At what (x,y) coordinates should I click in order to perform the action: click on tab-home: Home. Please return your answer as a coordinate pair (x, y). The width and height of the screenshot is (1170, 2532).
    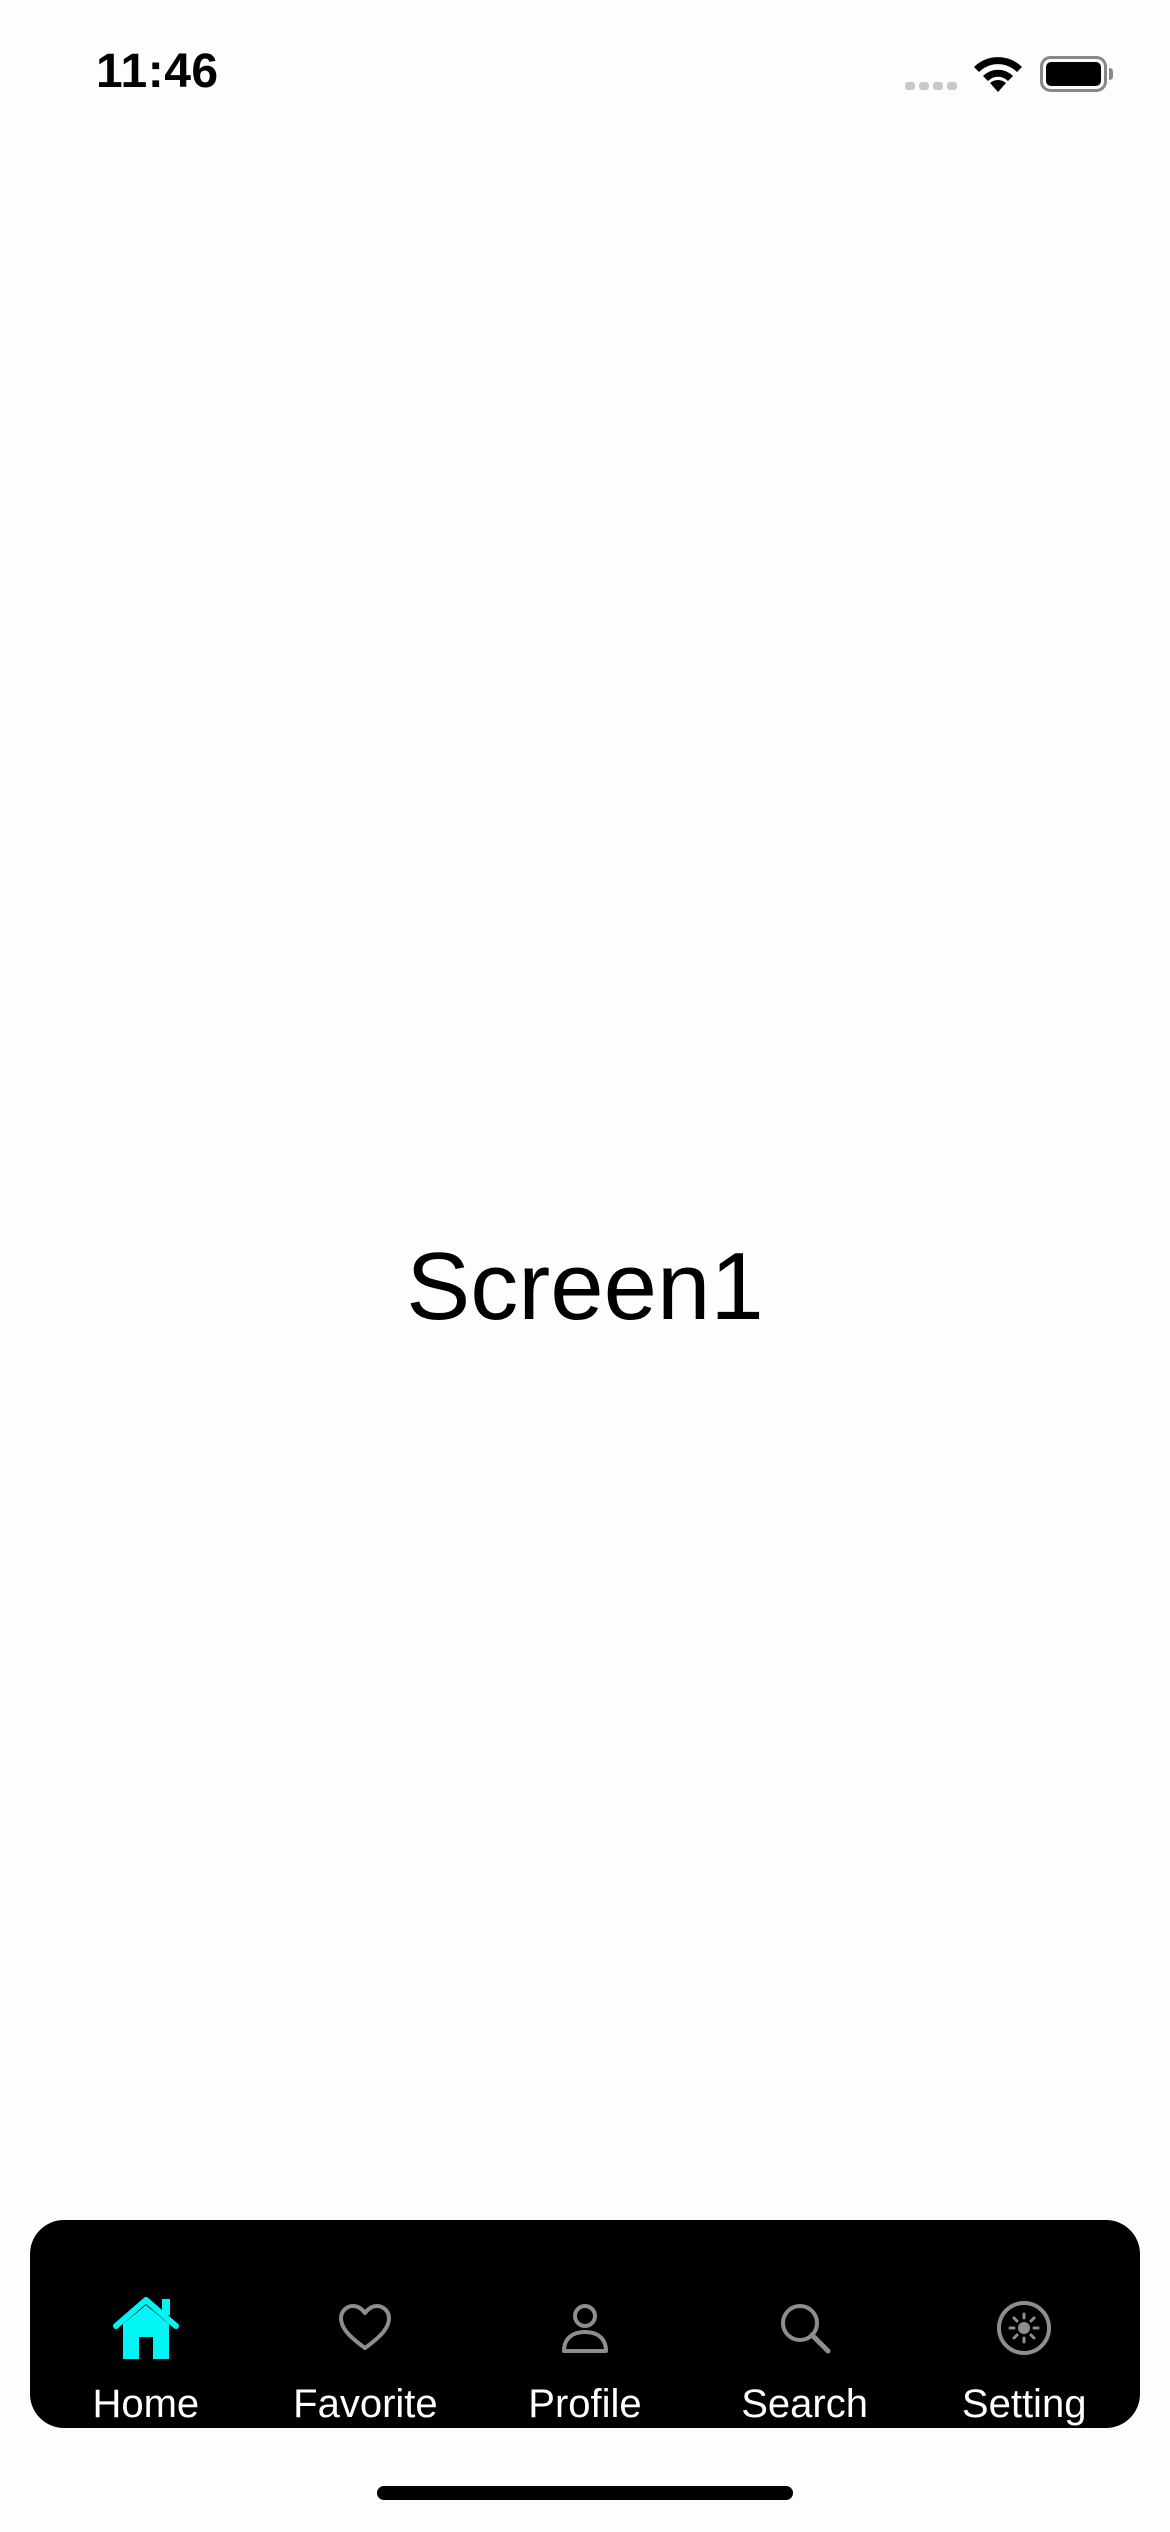
    Looking at the image, I should click on (146, 2324).